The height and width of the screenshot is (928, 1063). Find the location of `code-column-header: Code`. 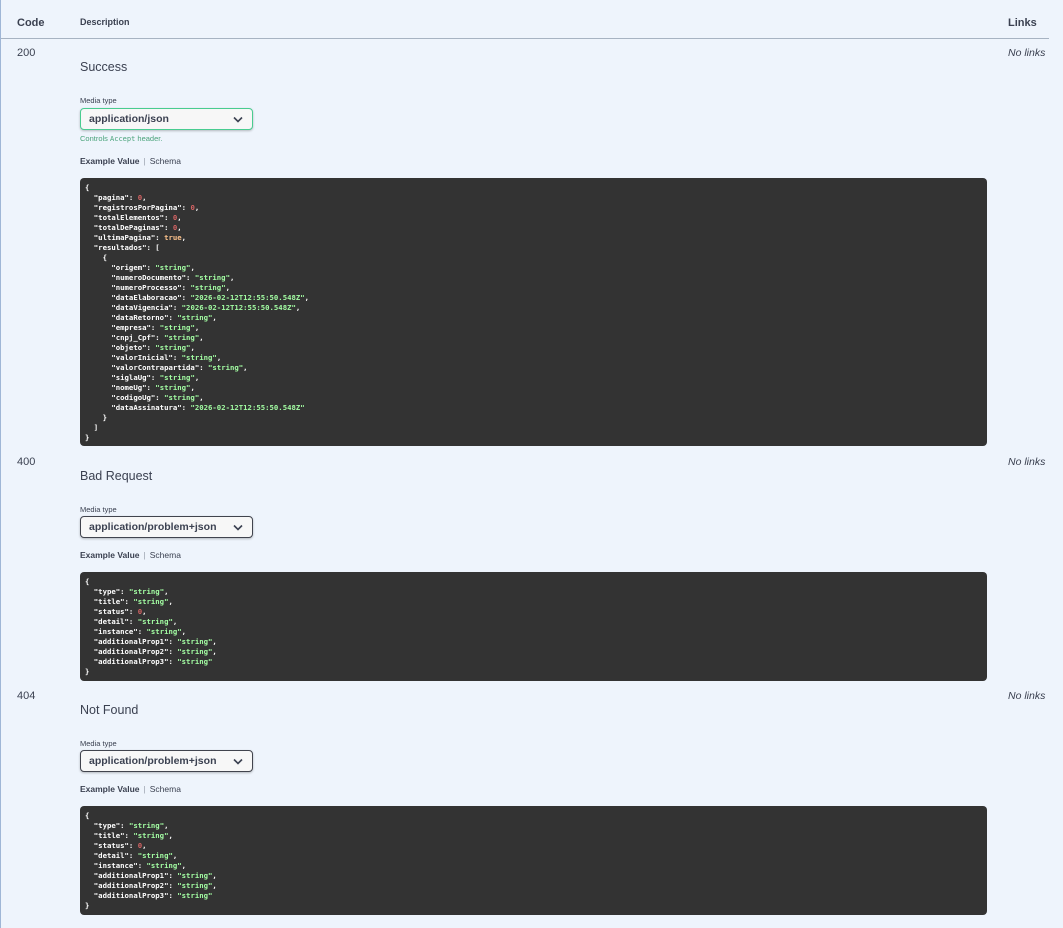

code-column-header: Code is located at coordinates (31, 23).